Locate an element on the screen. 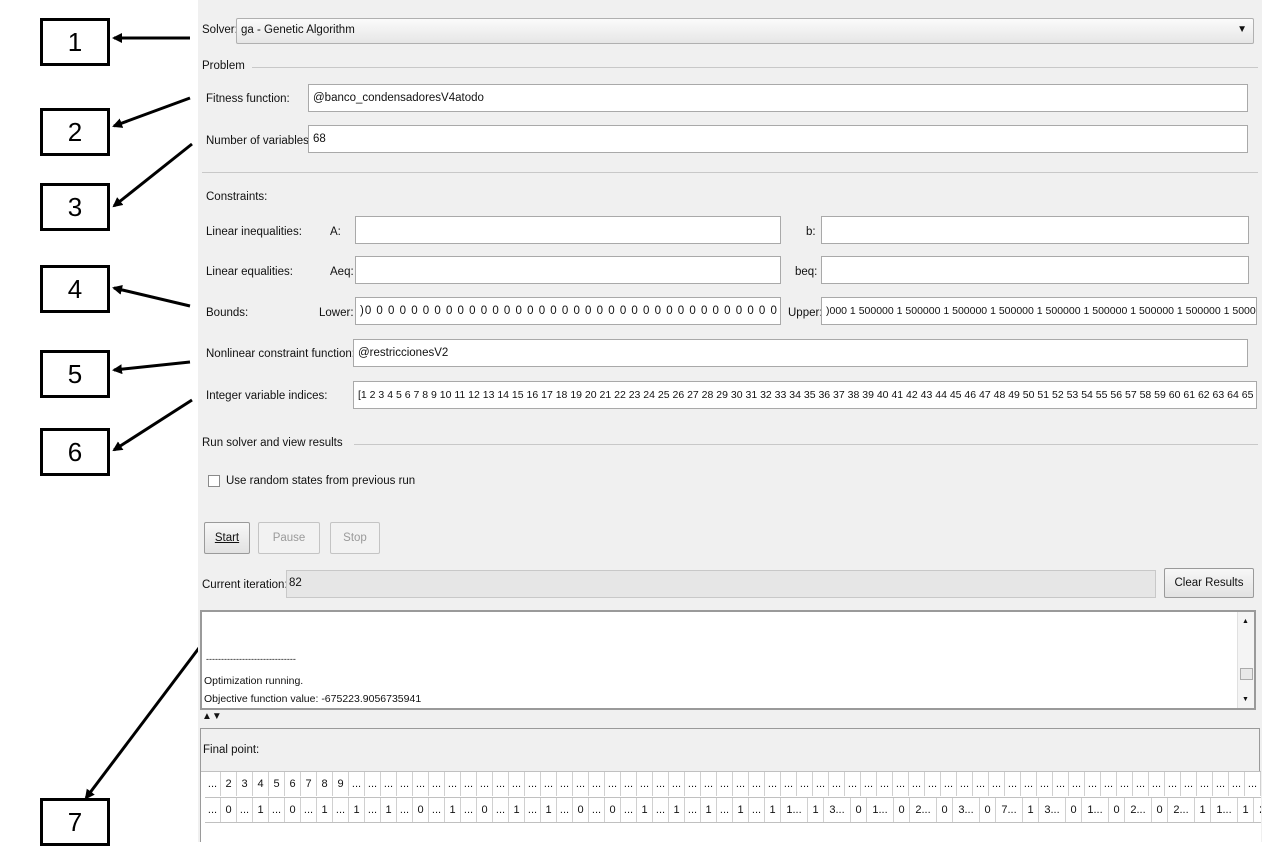 The image size is (1262, 846). final-point-column-header: 7 is located at coordinates (309, 784).